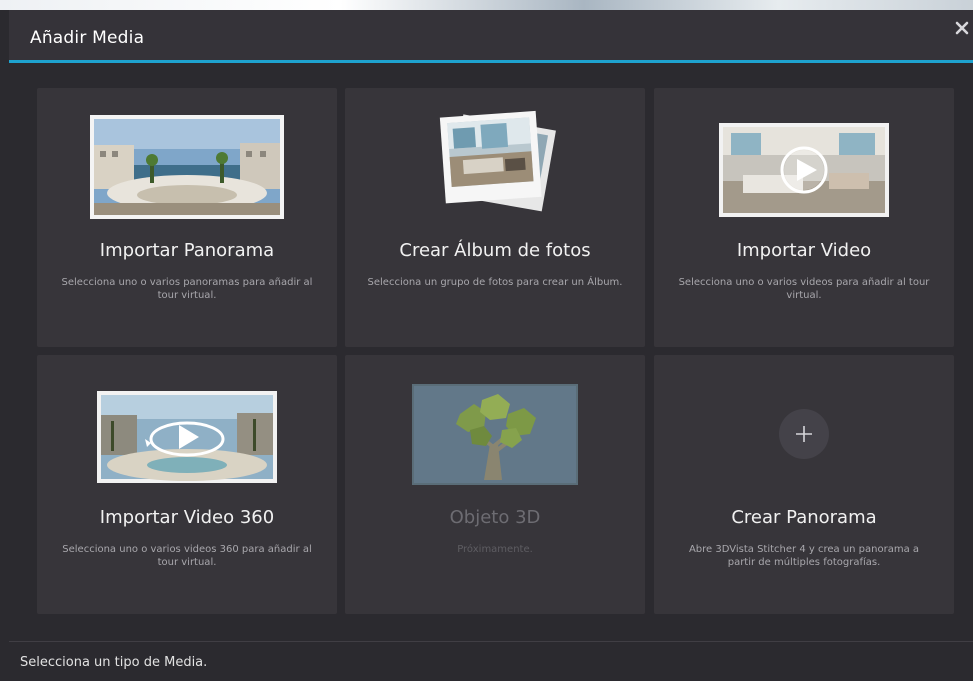 The width and height of the screenshot is (973, 681). Describe the element at coordinates (491, 61) in the screenshot. I see `title-accent-line` at that location.